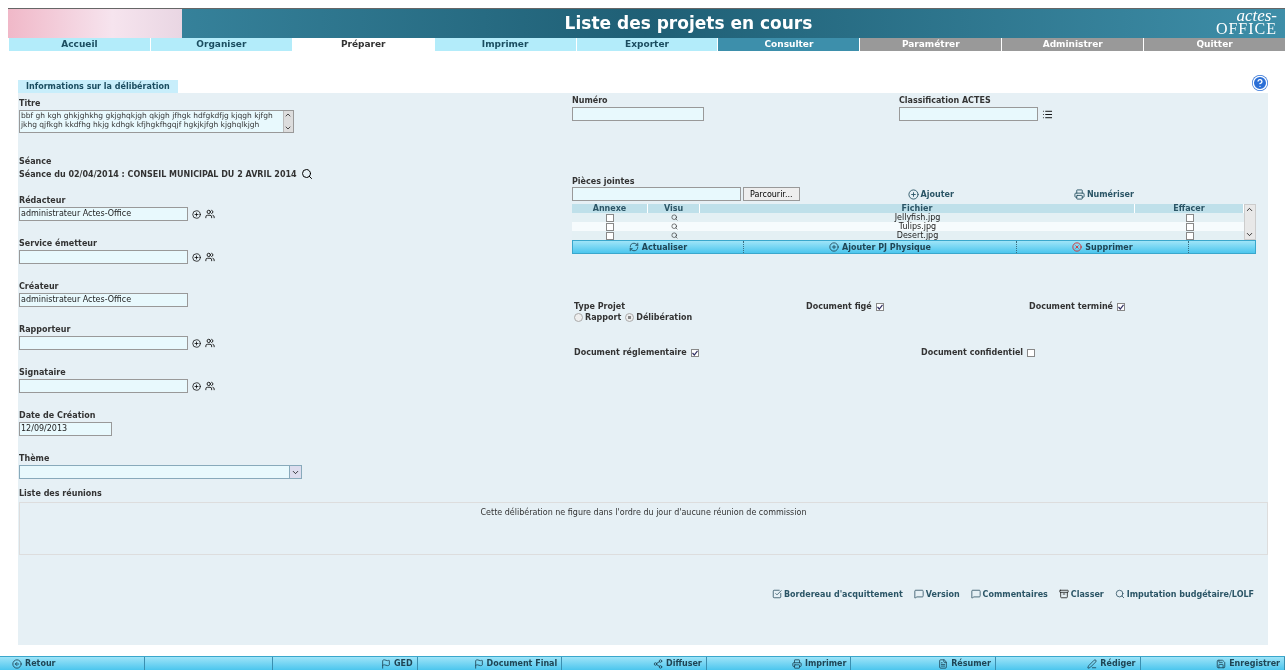 This screenshot has height=670, width=1285. What do you see at coordinates (1079, 194) in the screenshot?
I see `scanner-icon` at bounding box center [1079, 194].